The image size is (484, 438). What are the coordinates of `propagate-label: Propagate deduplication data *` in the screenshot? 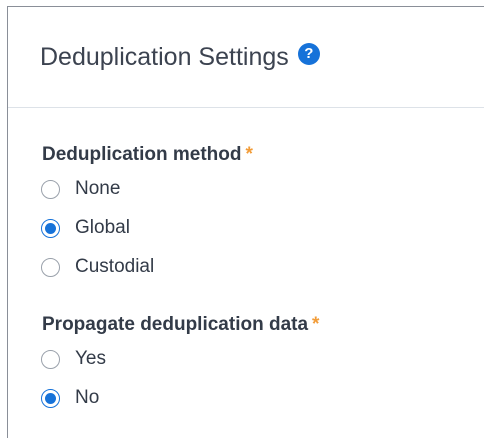 It's located at (180, 325).